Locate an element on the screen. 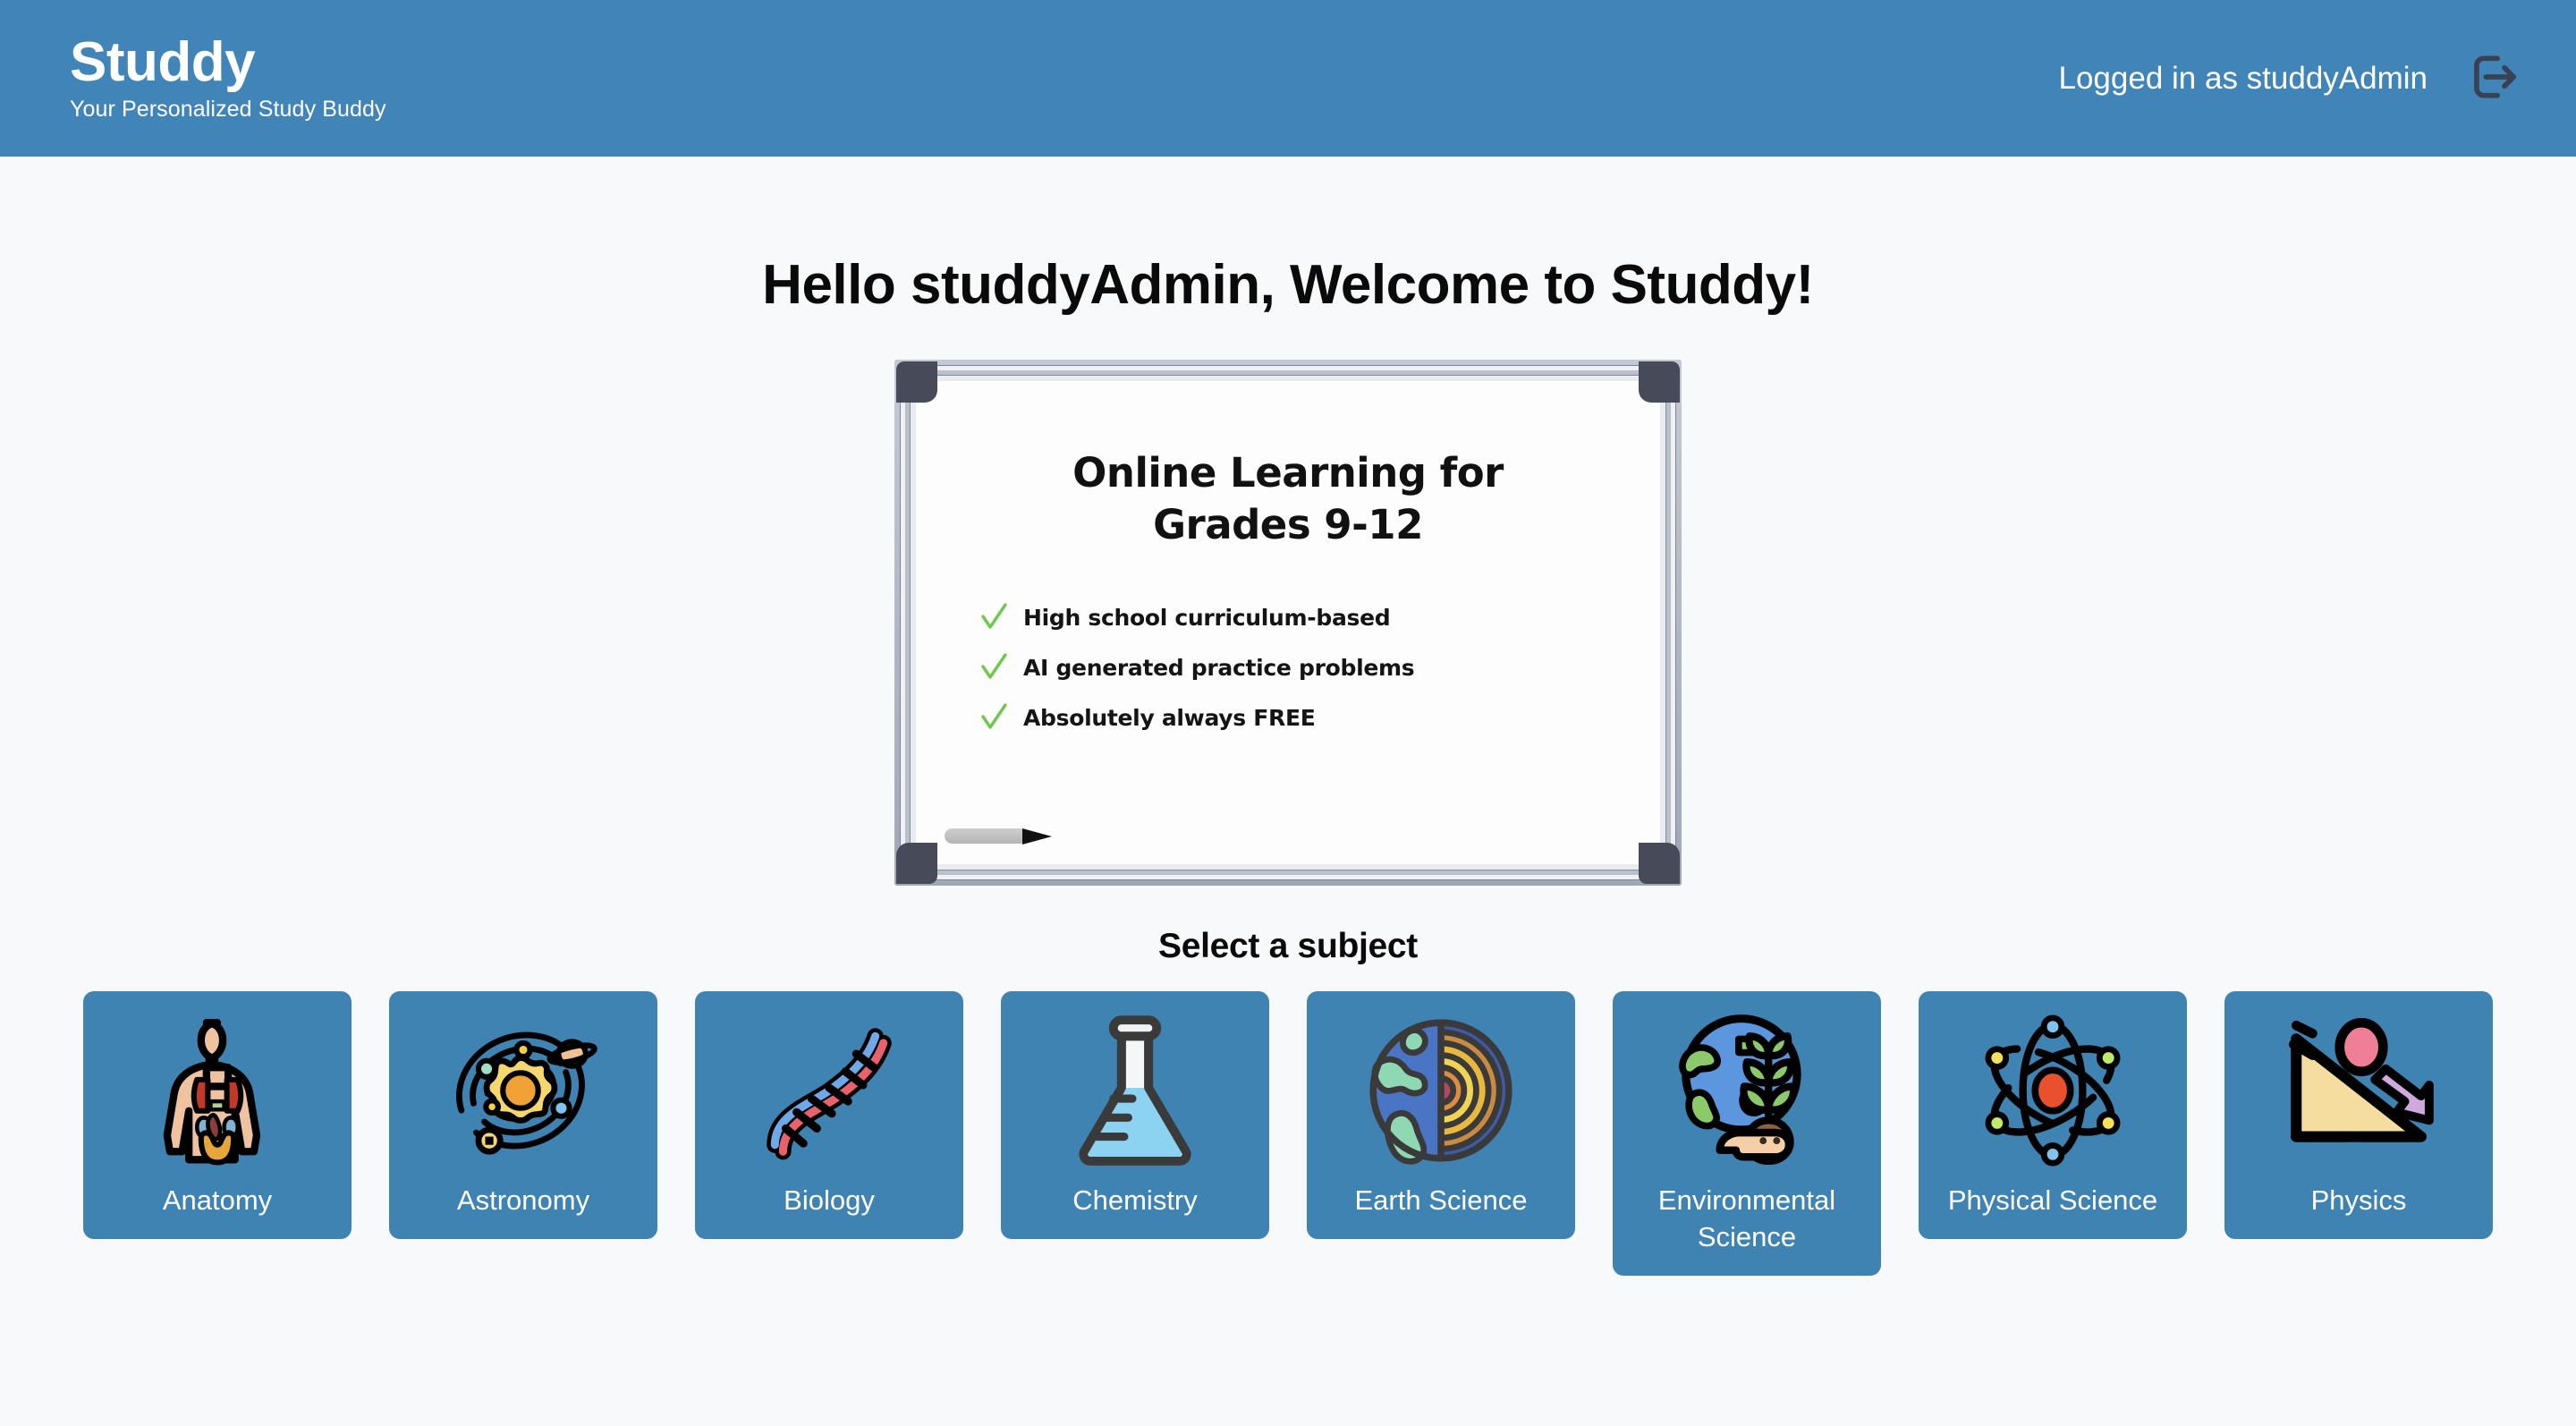 This screenshot has width=2576, height=1426. subject-card-astronomy: Astronomy is located at coordinates (523, 1115).